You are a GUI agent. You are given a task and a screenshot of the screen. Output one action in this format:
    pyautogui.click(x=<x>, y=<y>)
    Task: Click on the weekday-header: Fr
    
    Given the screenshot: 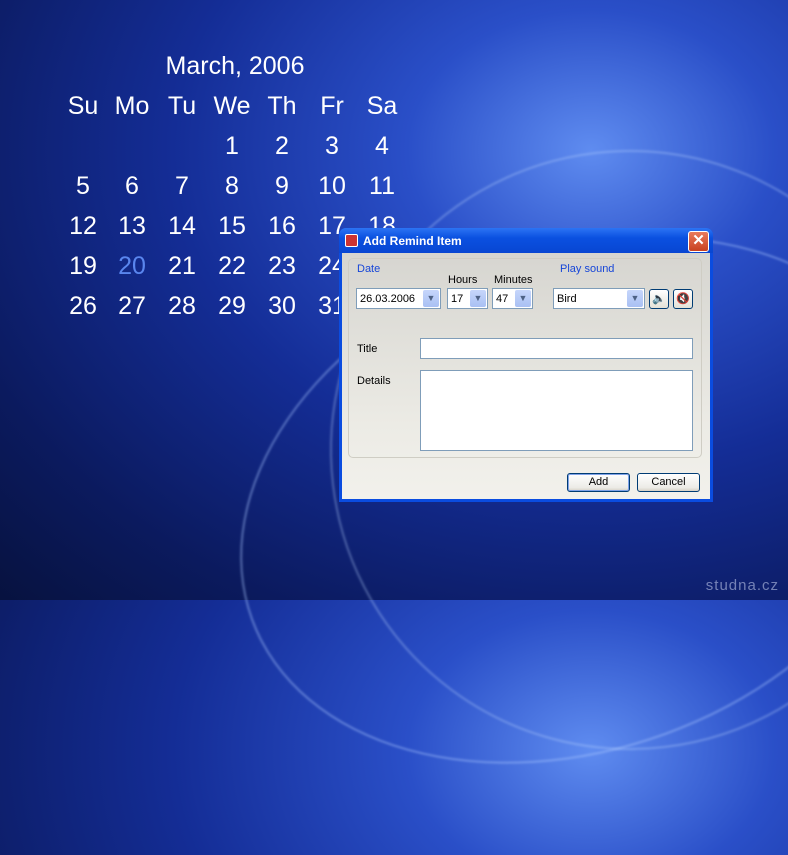 What is the action you would take?
    pyautogui.click(x=332, y=106)
    